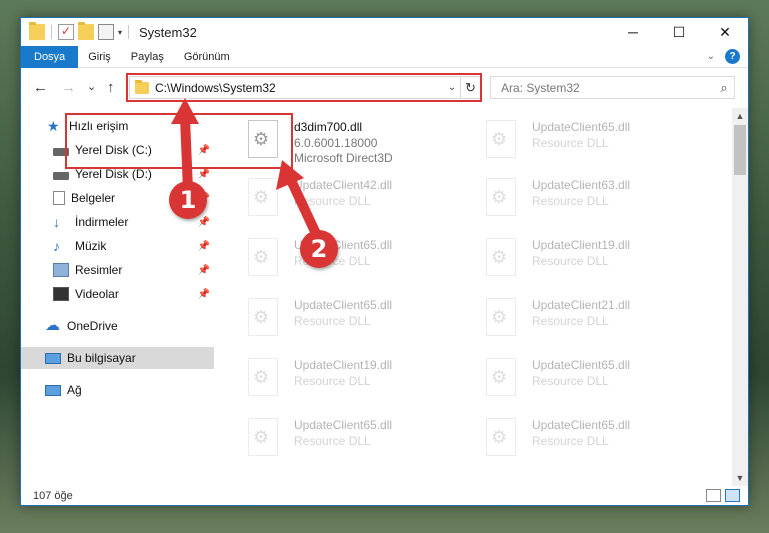 Image resolution: width=769 pixels, height=533 pixels. I want to click on step-1-badge: 1, so click(188, 200).